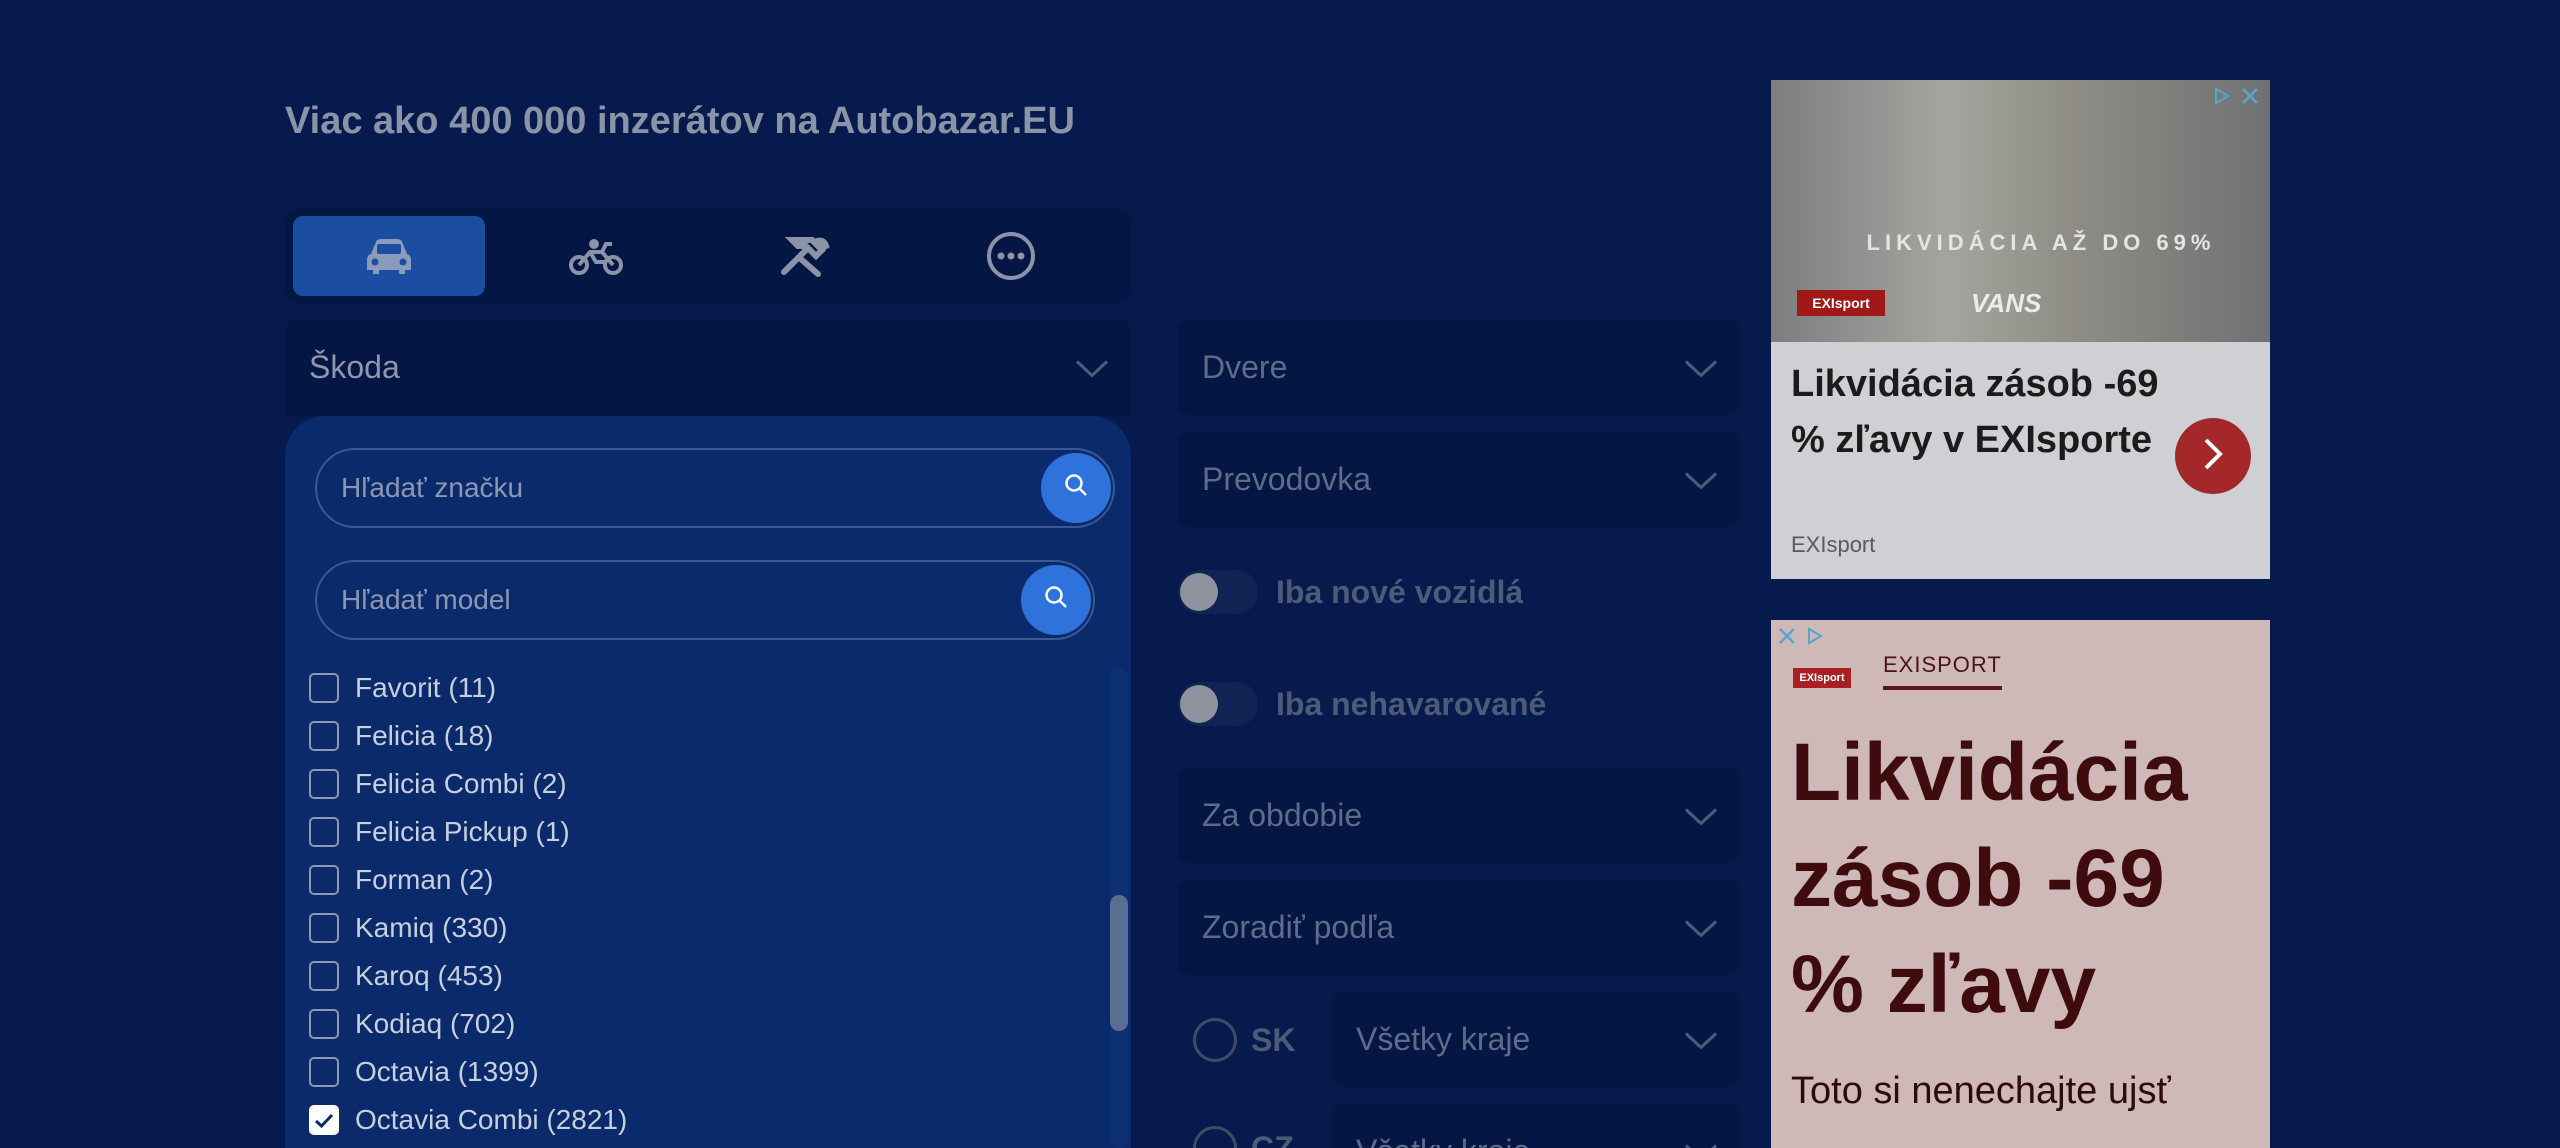 Image resolution: width=2560 pixels, height=1148 pixels. Describe the element at coordinates (1459, 479) in the screenshot. I see `gearbox-select: Prevodovka` at that location.